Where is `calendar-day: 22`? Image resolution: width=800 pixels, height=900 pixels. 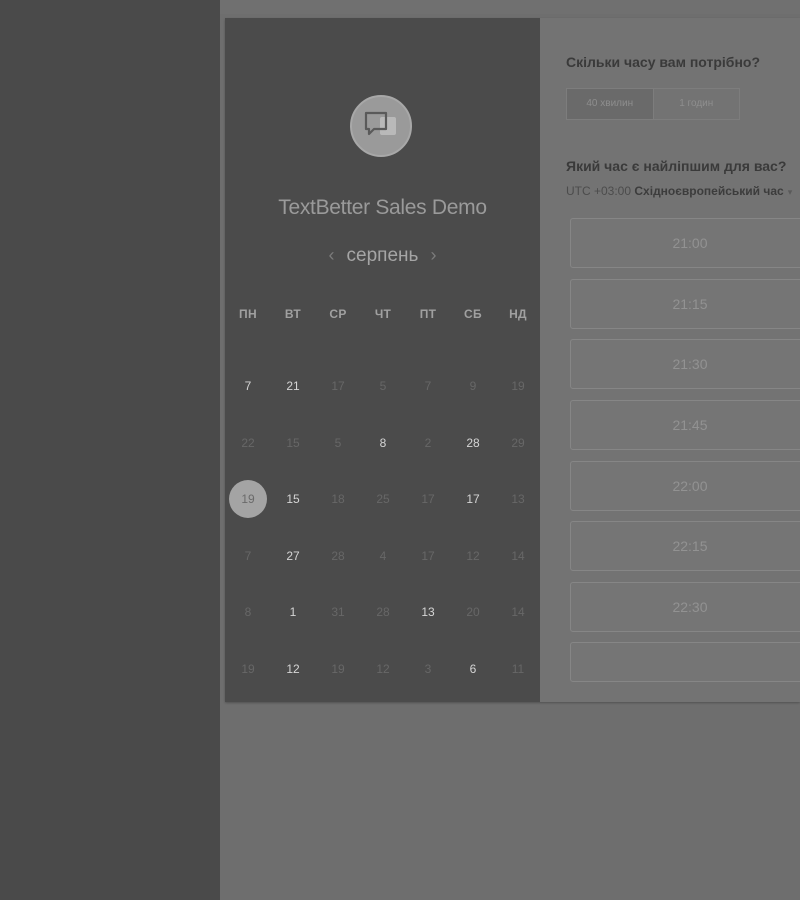
calendar-day: 22 is located at coordinates (248, 443).